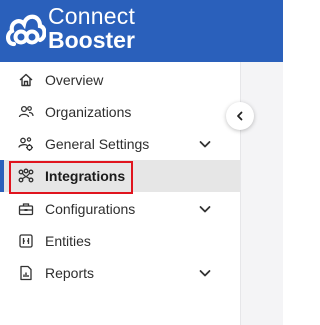  What do you see at coordinates (91, 40) in the screenshot?
I see `brand-line2: Booster` at bounding box center [91, 40].